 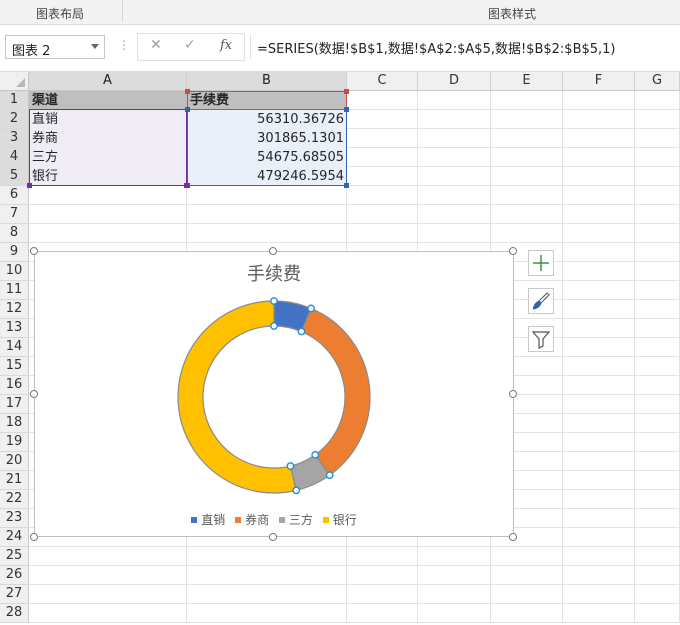 What do you see at coordinates (14, 195) in the screenshot?
I see `row-header-6: 6` at bounding box center [14, 195].